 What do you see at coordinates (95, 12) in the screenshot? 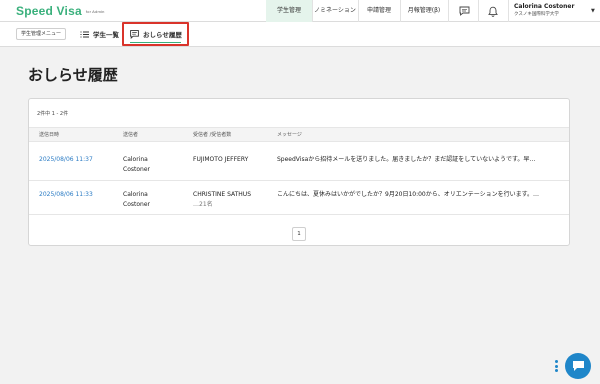
I see `brand-sub: for Admin` at bounding box center [95, 12].